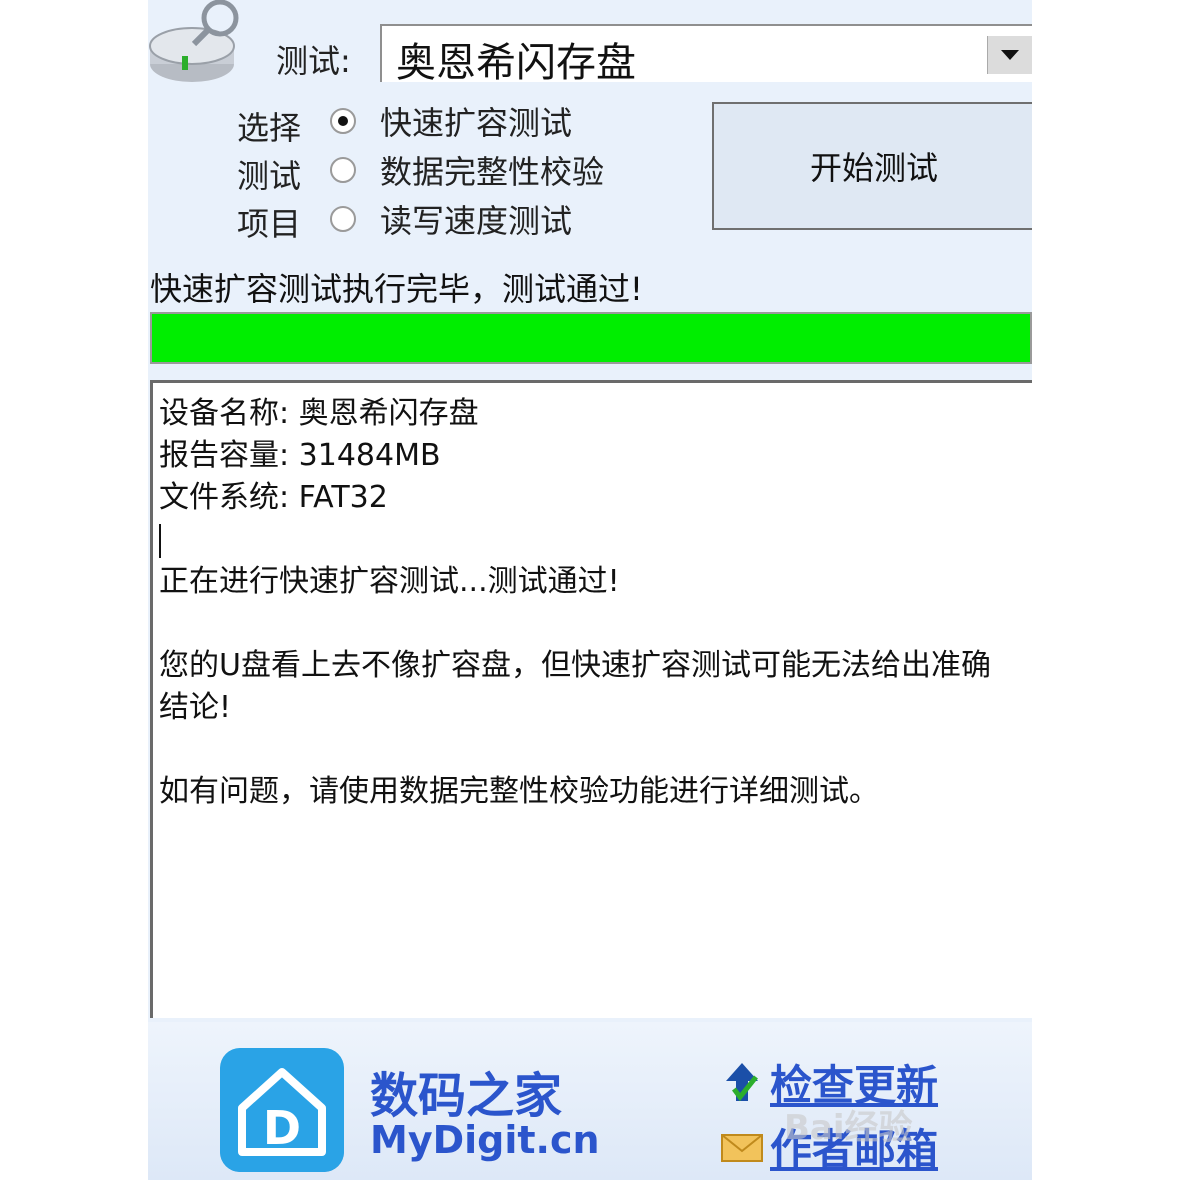 The width and height of the screenshot is (1180, 1180). Describe the element at coordinates (319, 413) in the screenshot. I see `log-line: 设备名称: 奥恩希闪存盘` at that location.